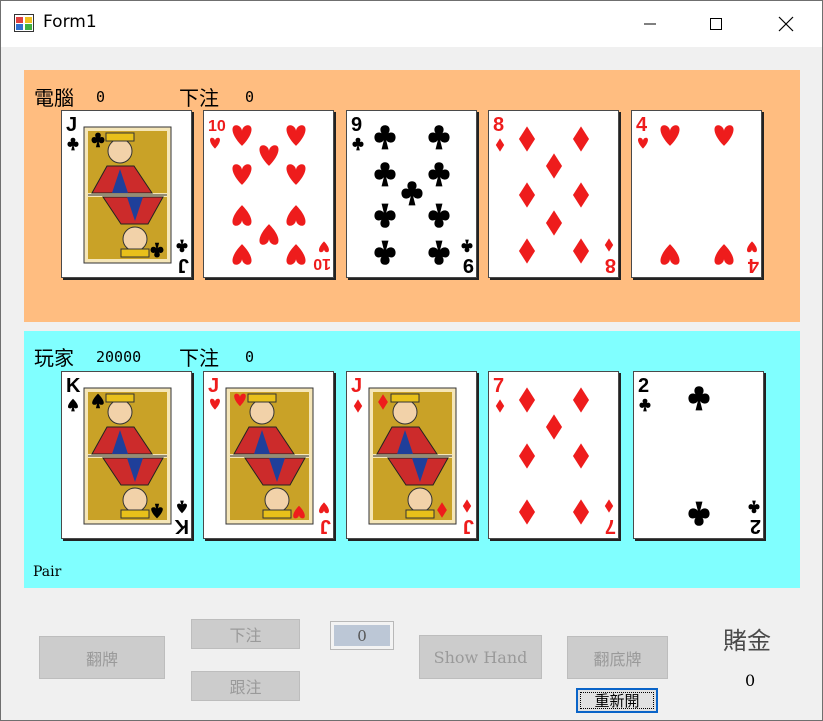  What do you see at coordinates (250, 97) in the screenshot?
I see `computer-bet: 0` at bounding box center [250, 97].